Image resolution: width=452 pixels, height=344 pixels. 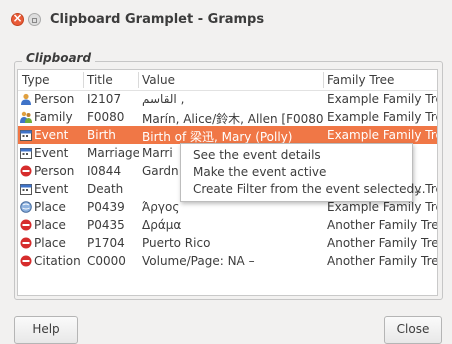 I want to click on row-title: C0000, so click(x=106, y=261).